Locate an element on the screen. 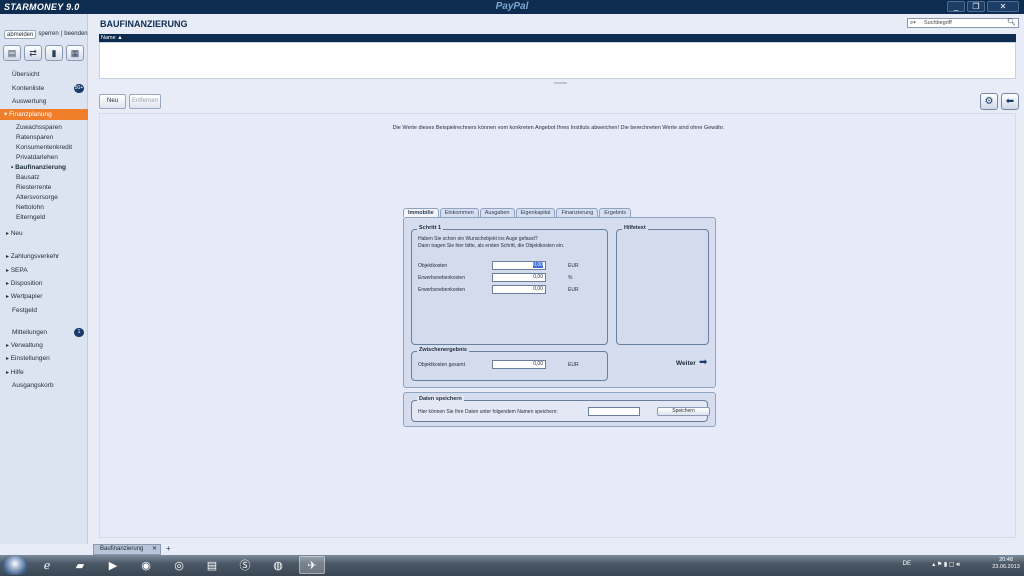  sub-baufinanzierung: • Baufinanzierung is located at coordinates (38, 168).